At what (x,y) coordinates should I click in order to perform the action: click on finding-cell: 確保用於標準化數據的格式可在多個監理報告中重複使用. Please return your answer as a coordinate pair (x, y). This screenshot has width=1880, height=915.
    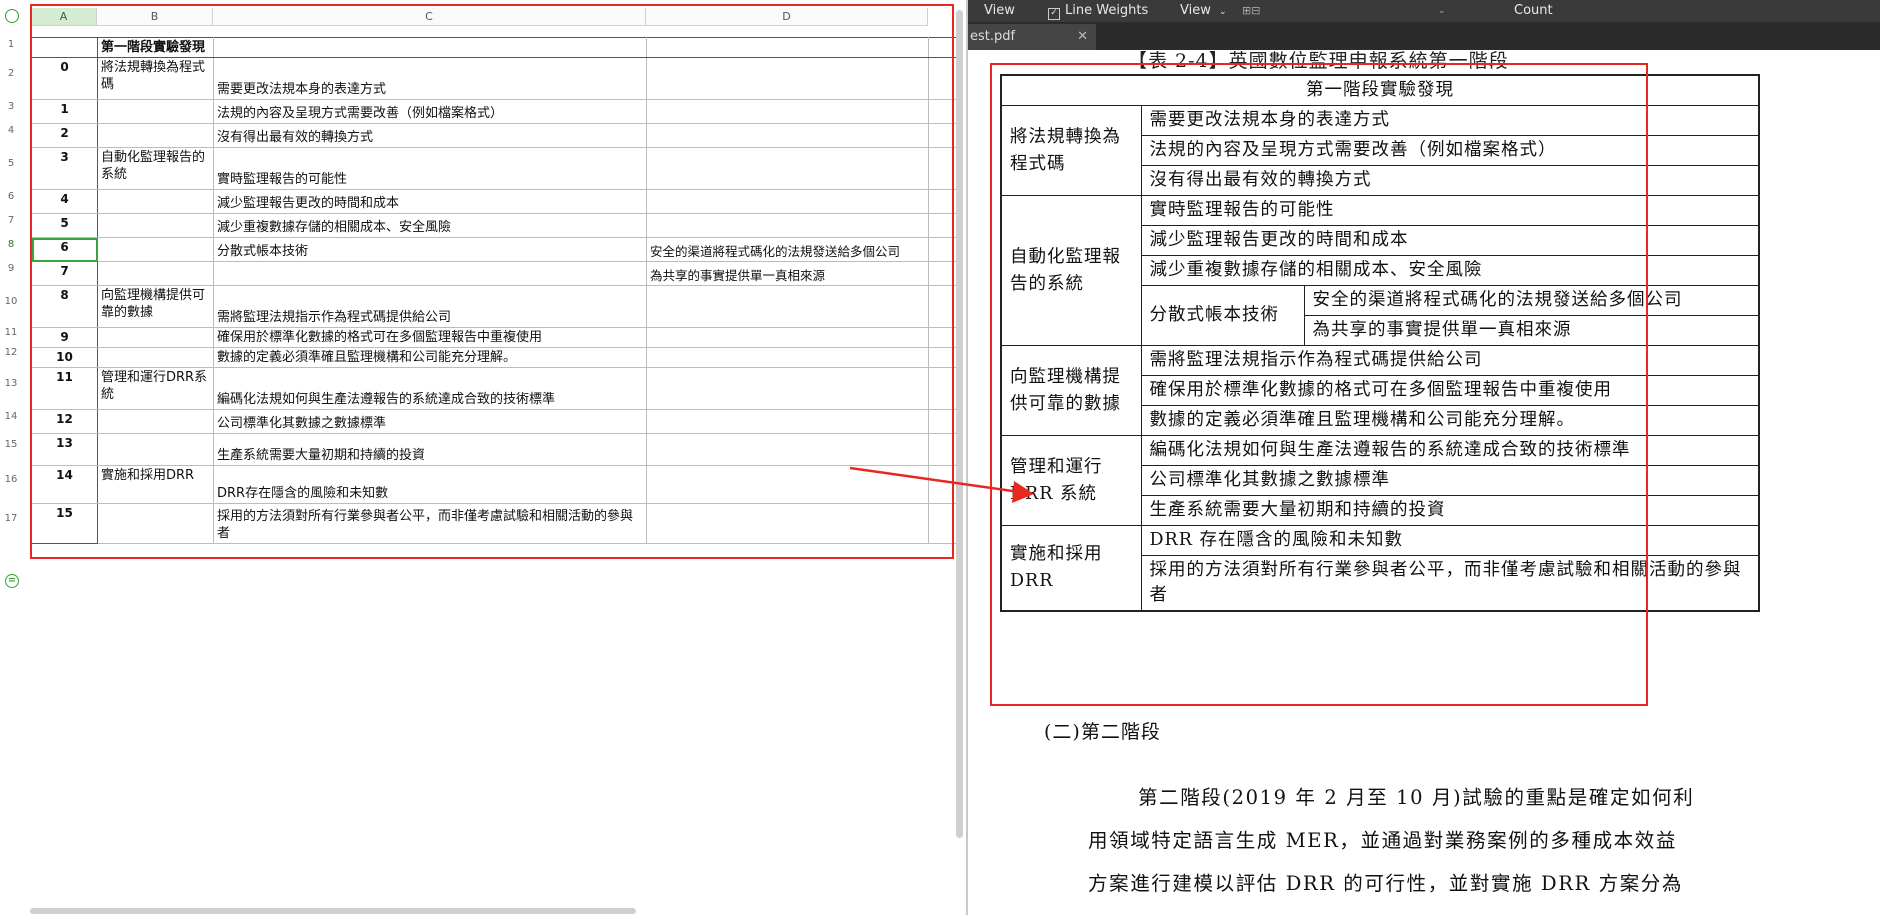
    Looking at the image, I should click on (430, 337).